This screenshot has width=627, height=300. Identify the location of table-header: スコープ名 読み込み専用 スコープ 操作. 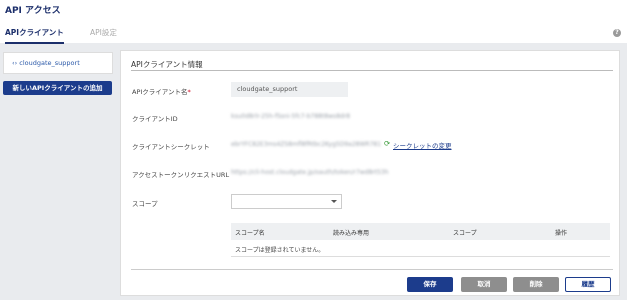
(420, 231).